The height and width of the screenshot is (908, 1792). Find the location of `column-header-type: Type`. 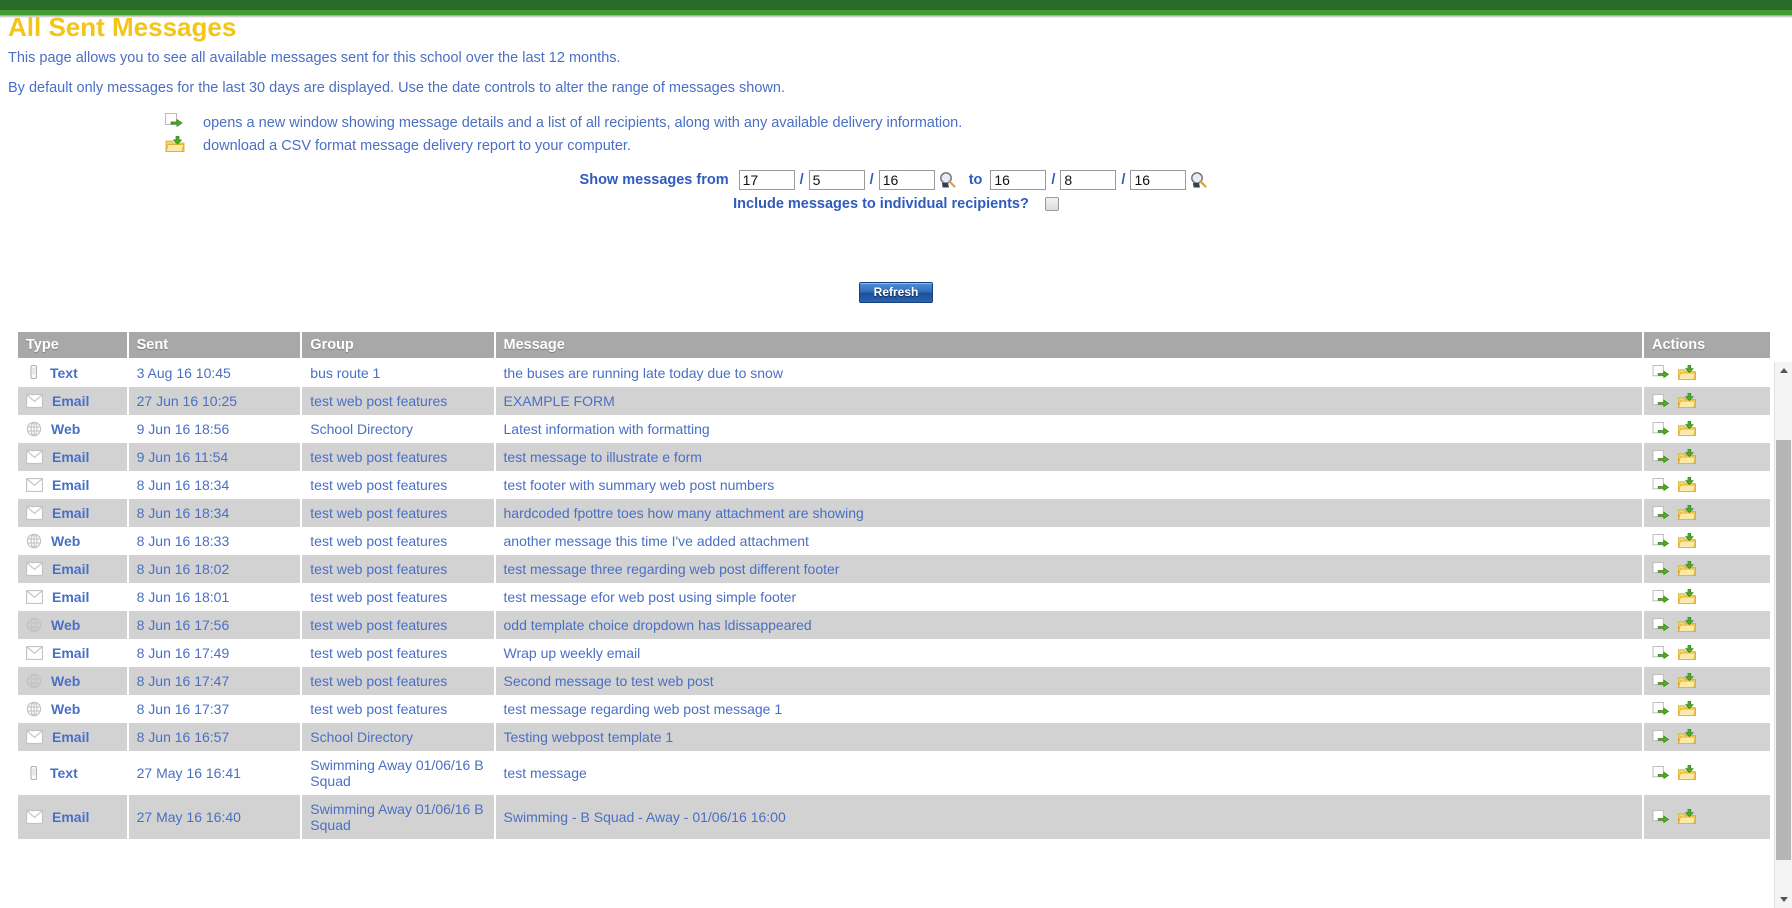

column-header-type: Type is located at coordinates (73, 345).